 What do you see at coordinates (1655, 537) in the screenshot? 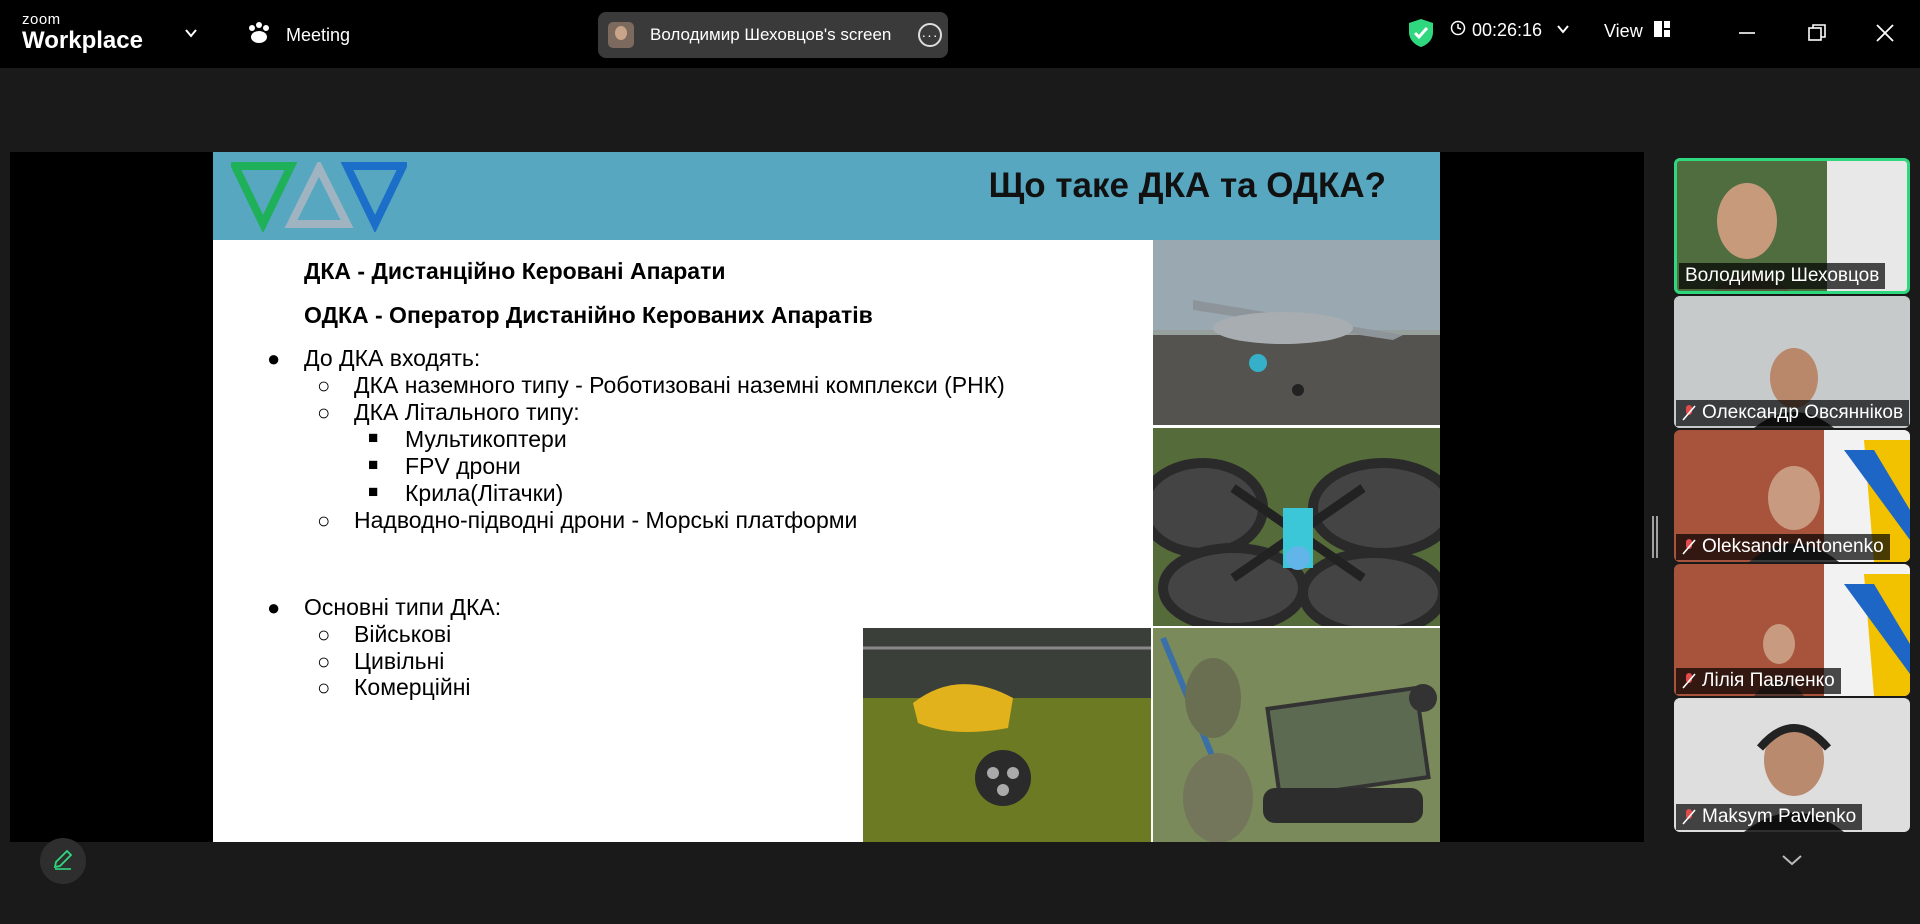
I see `panel-resize-handle` at bounding box center [1655, 537].